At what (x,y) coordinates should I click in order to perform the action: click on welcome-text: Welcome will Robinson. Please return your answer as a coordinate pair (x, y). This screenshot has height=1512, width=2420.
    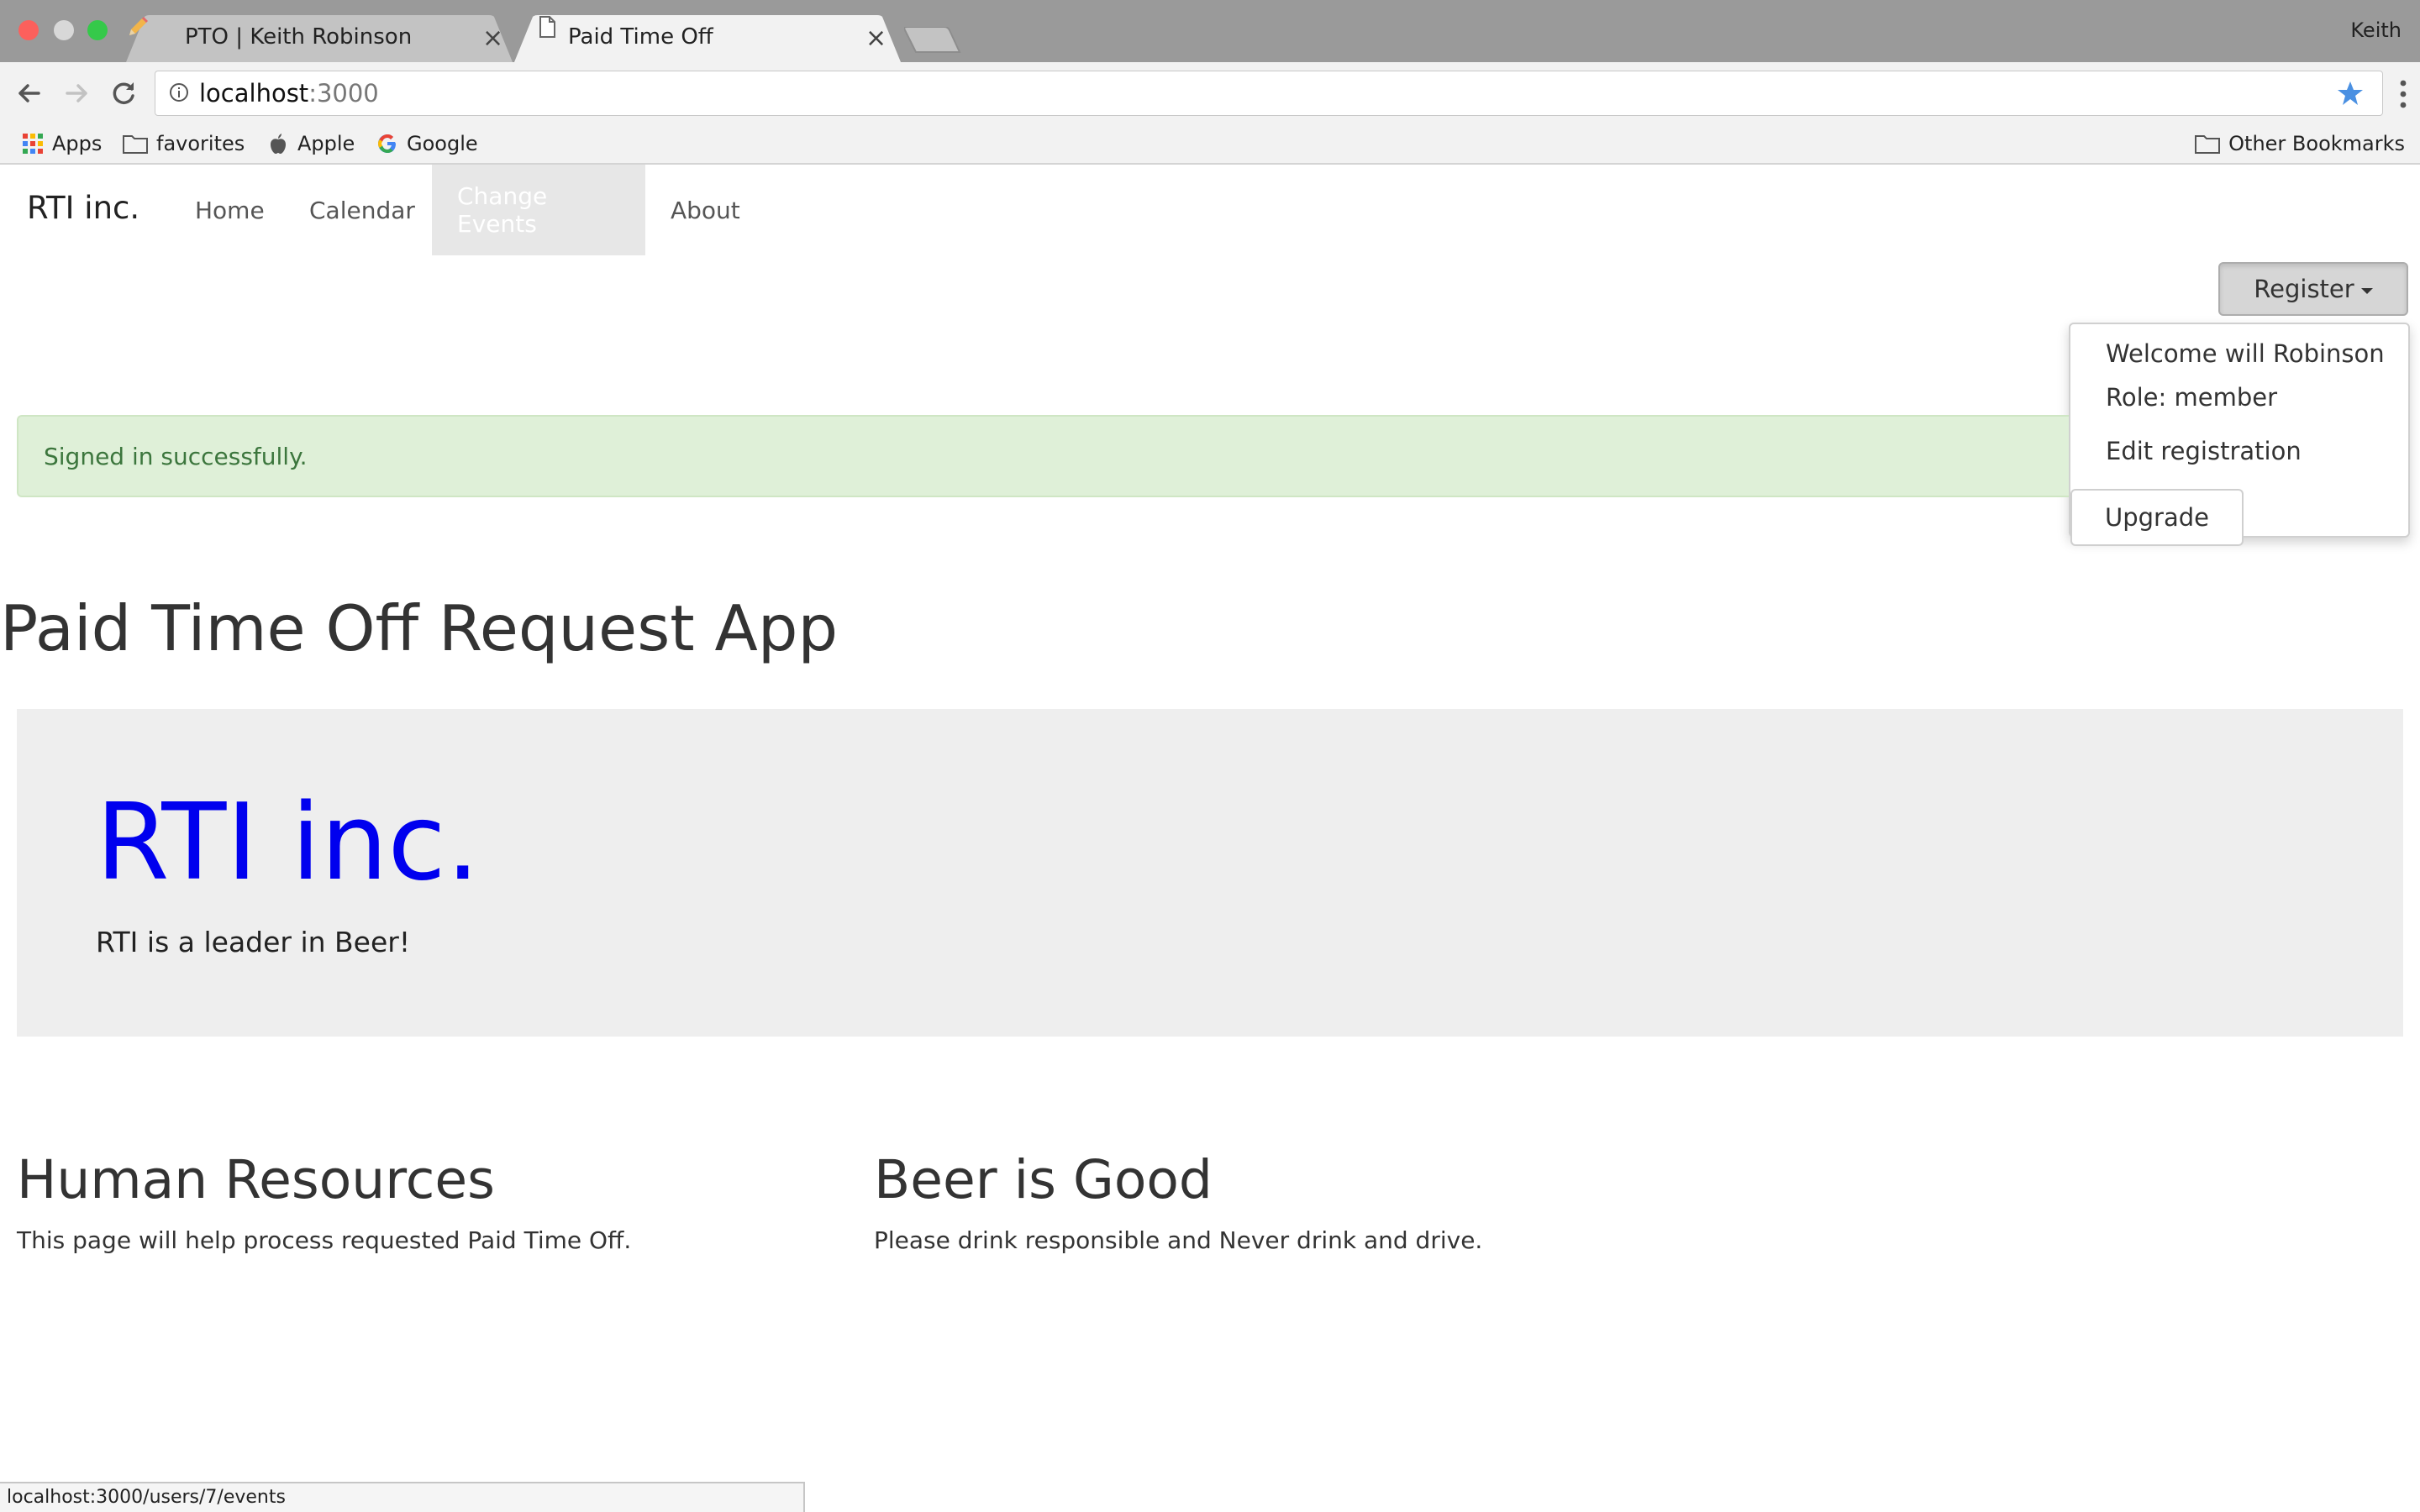
    Looking at the image, I should click on (2245, 353).